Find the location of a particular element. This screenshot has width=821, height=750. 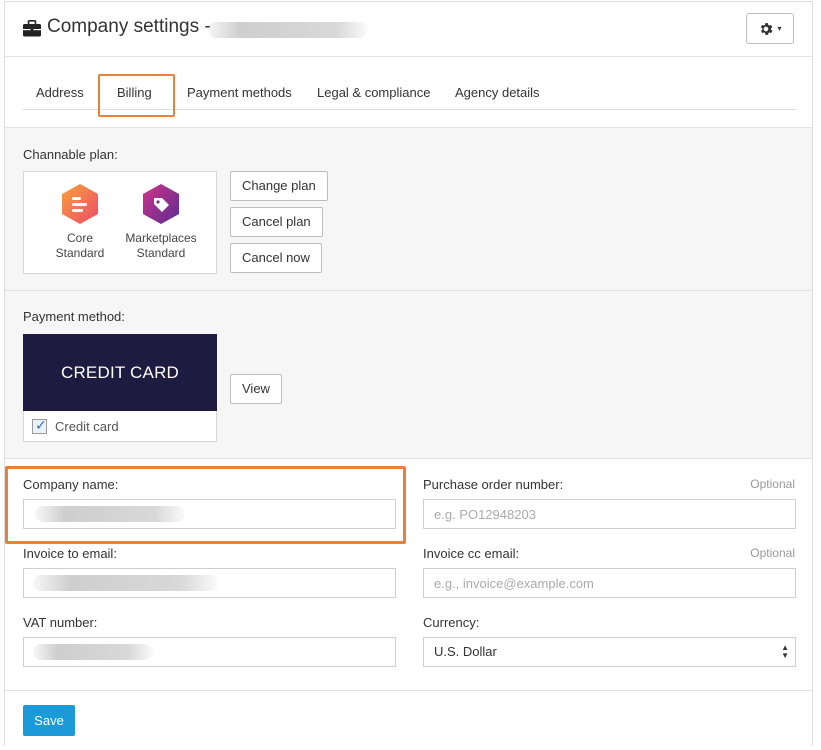

briefcase-icon is located at coordinates (32, 28).